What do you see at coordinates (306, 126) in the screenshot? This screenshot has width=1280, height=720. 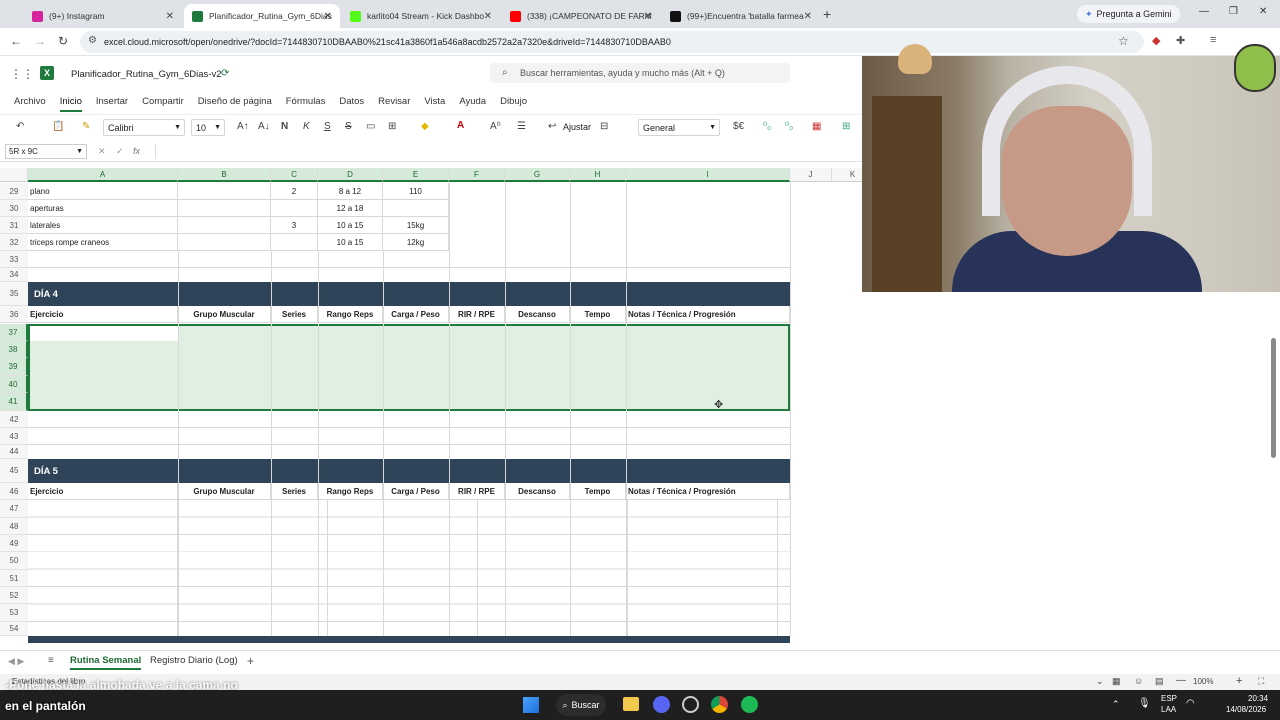 I see `italic-button: K` at bounding box center [306, 126].